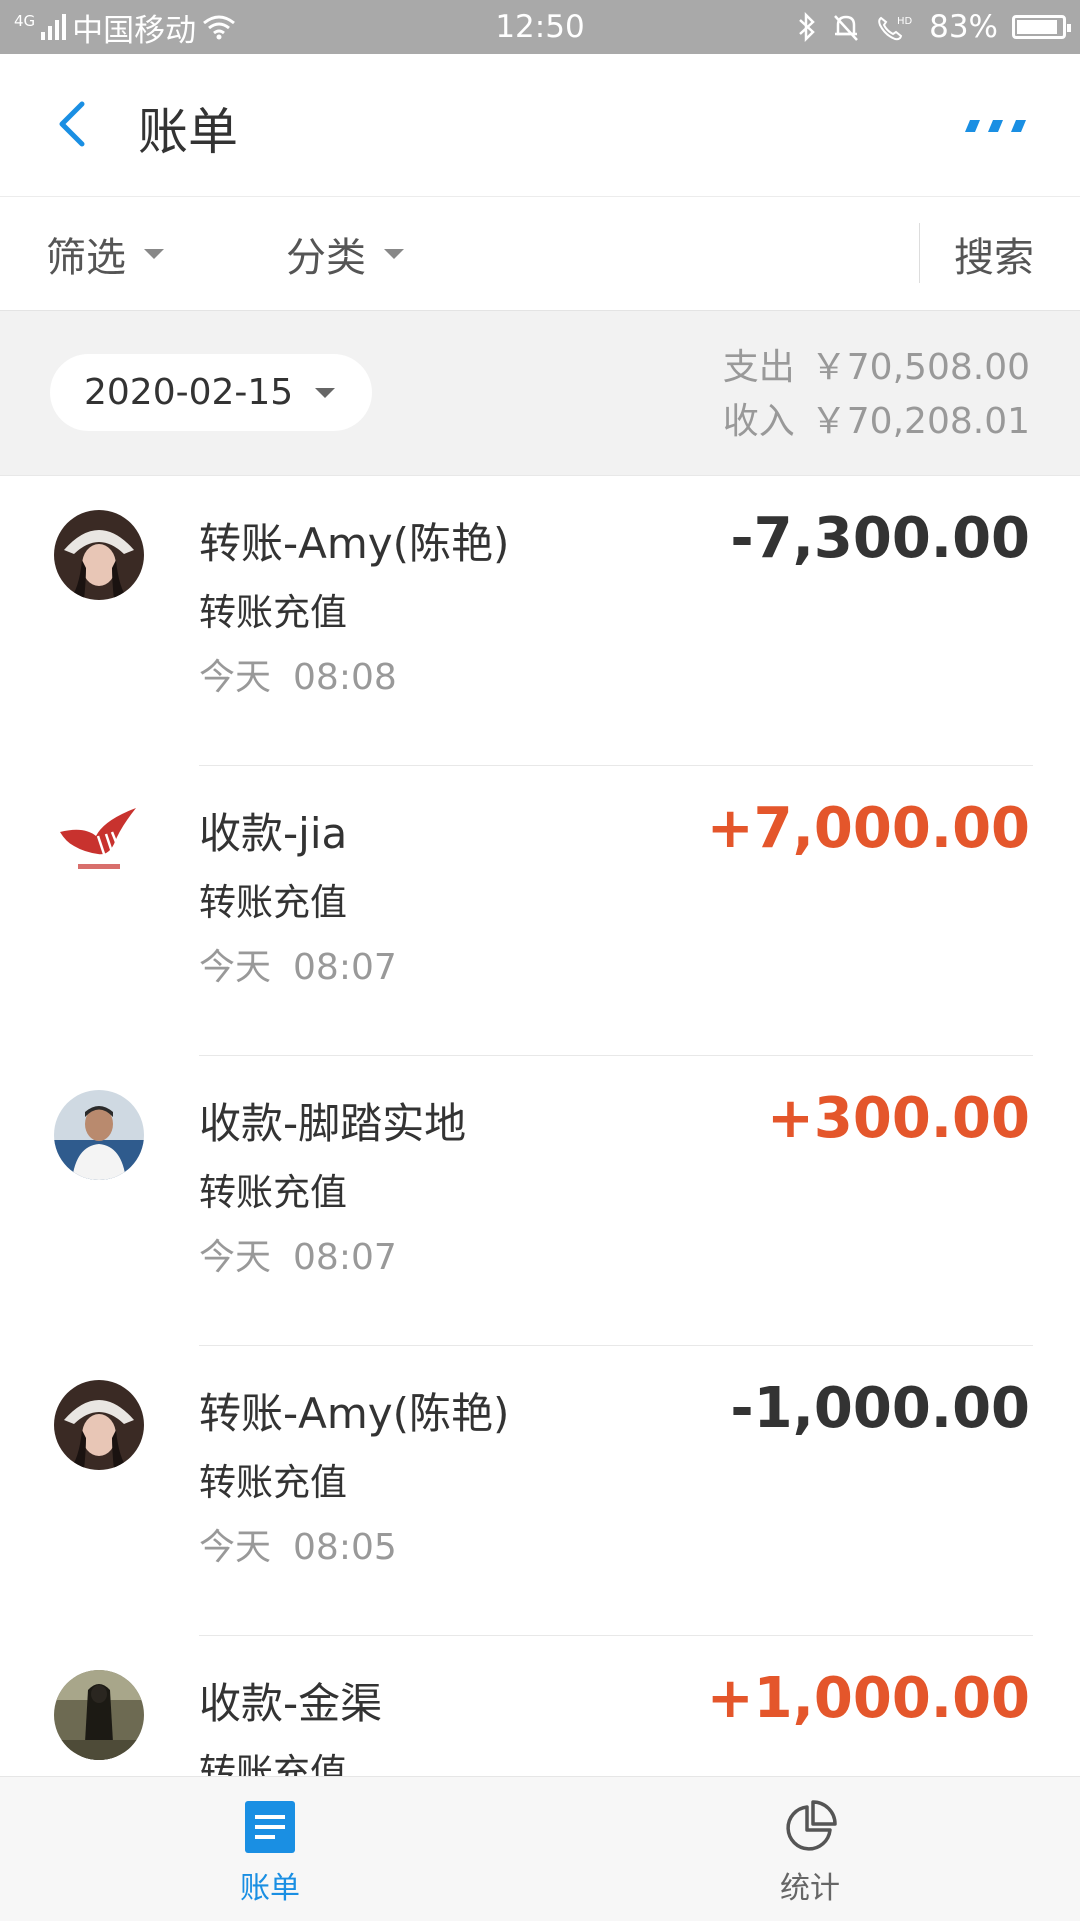 The width and height of the screenshot is (1080, 1921). I want to click on expense-total: 支出 ￥70,508.00, so click(876, 368).